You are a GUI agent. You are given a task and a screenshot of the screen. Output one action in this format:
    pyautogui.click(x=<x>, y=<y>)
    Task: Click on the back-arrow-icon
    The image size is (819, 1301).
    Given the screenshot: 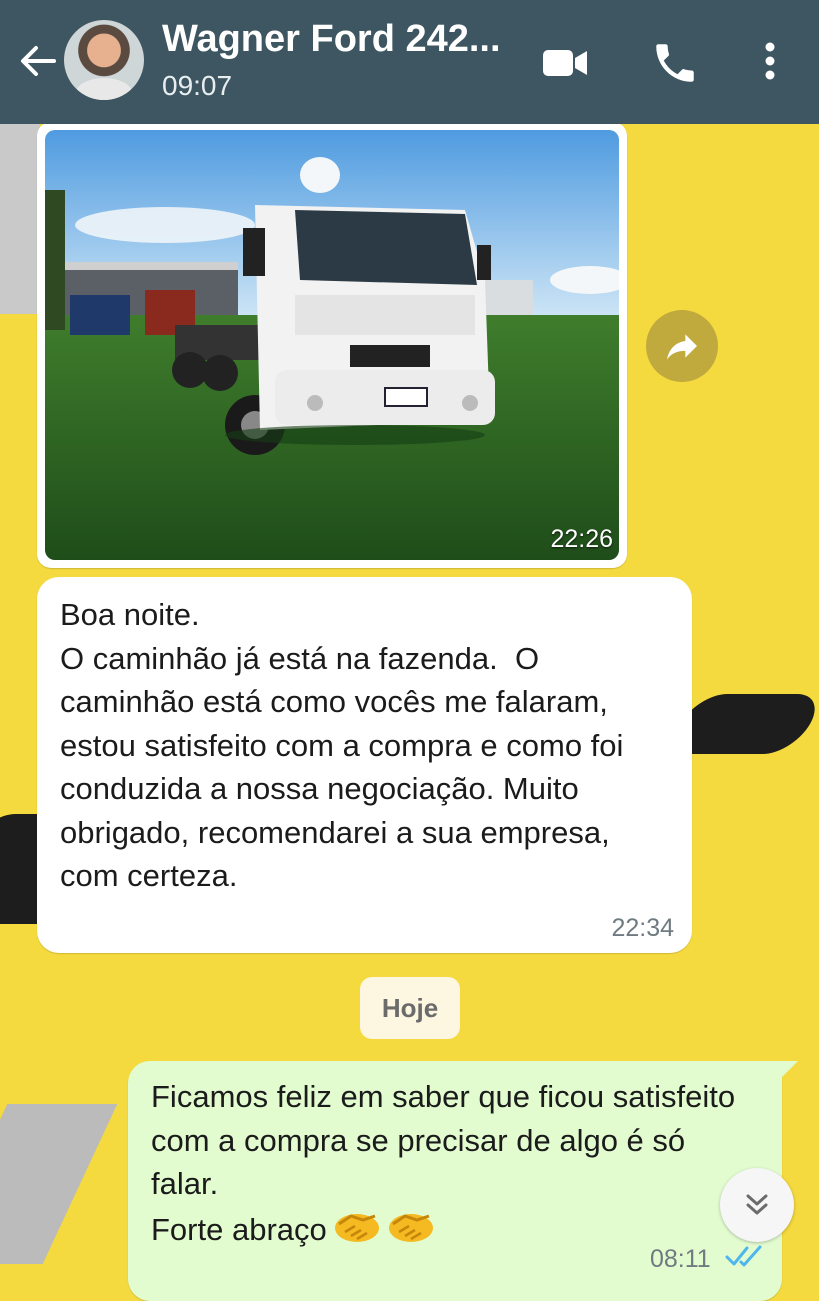 What is the action you would take?
    pyautogui.click(x=37, y=61)
    